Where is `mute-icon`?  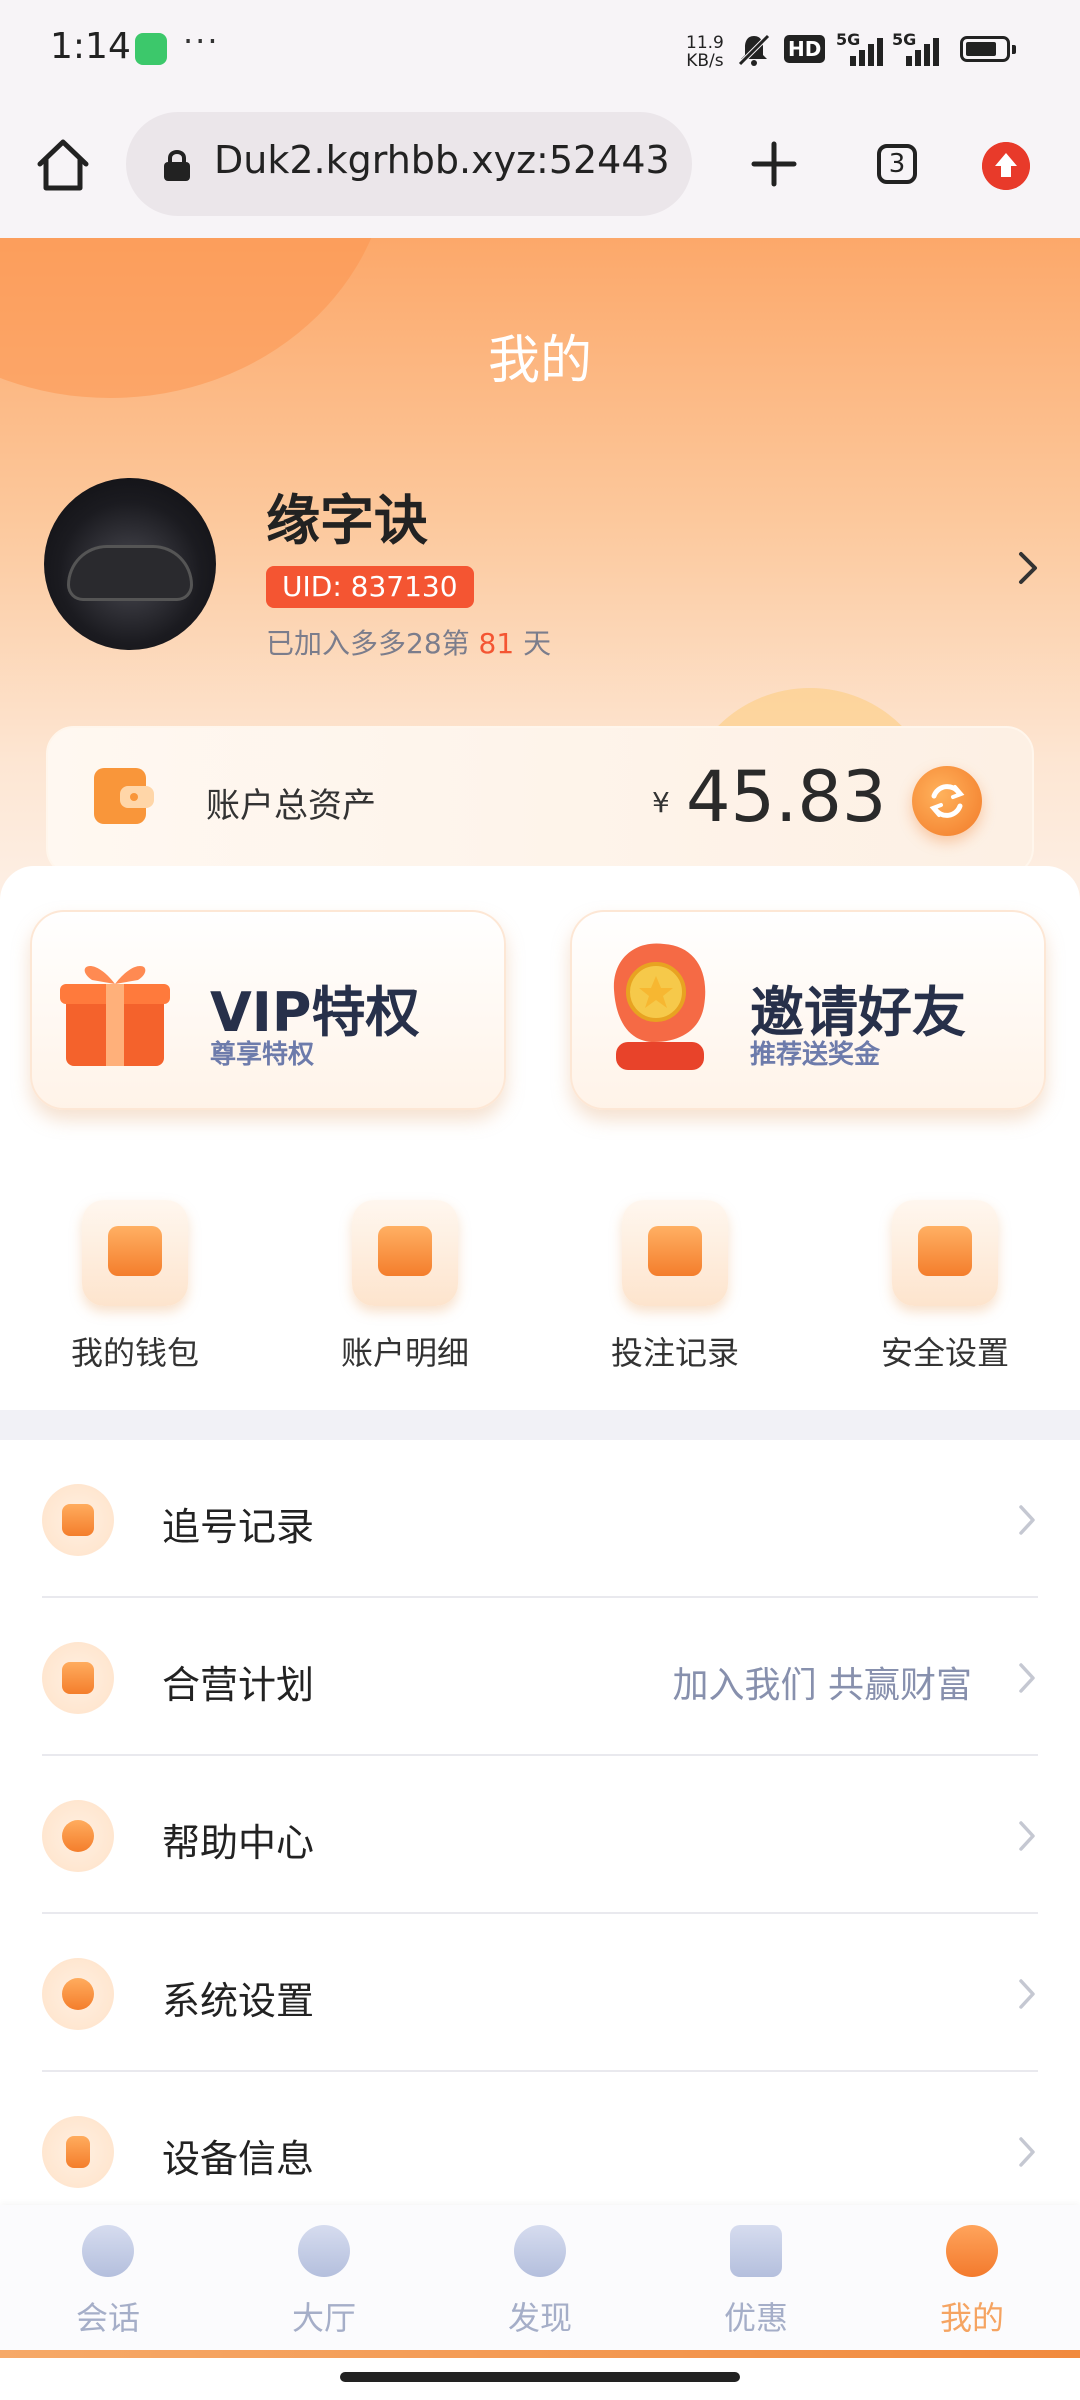
mute-icon is located at coordinates (754, 50).